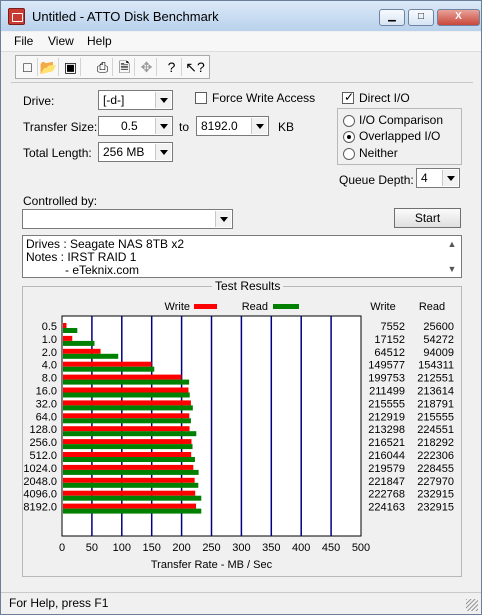  I want to click on notes-line-drives: Drives : Seagate NAS 8TB x2, so click(105, 244).